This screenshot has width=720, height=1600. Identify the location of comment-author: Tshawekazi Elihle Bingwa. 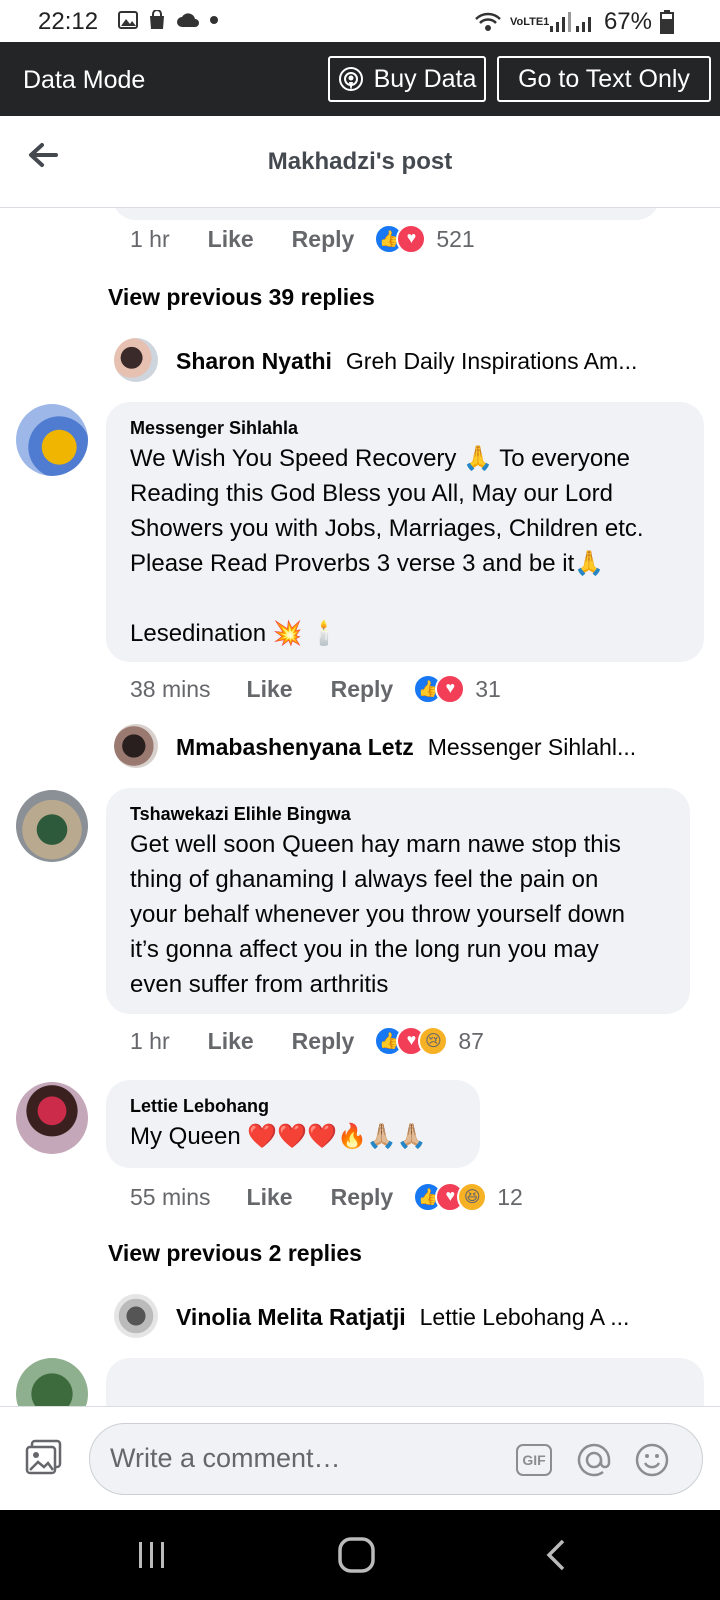
(240, 814).